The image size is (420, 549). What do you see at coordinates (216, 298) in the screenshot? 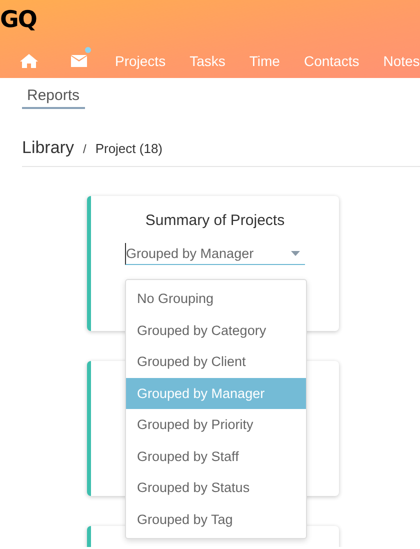
I see `dropdown-option: No Grouping` at bounding box center [216, 298].